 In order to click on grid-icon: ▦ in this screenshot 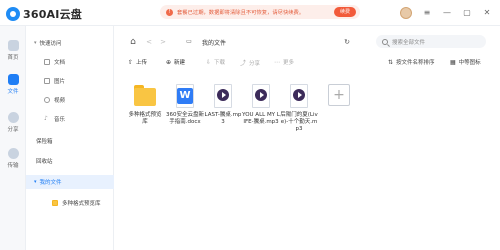, I will do `click(453, 62)`.